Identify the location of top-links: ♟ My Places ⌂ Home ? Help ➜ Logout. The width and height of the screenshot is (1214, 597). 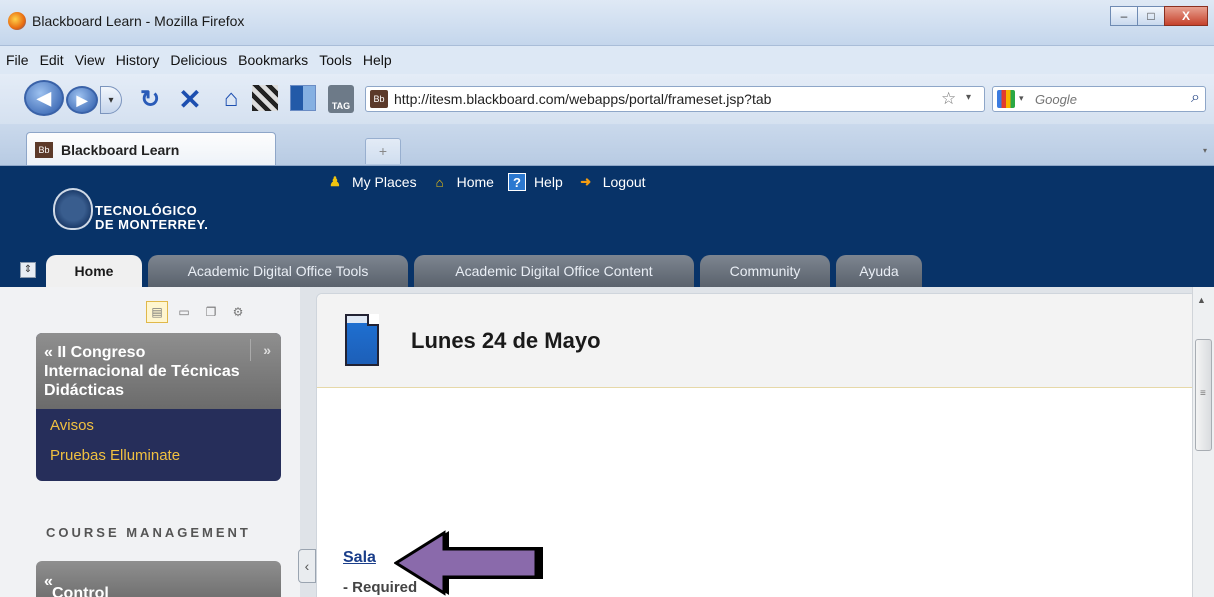
(493, 182).